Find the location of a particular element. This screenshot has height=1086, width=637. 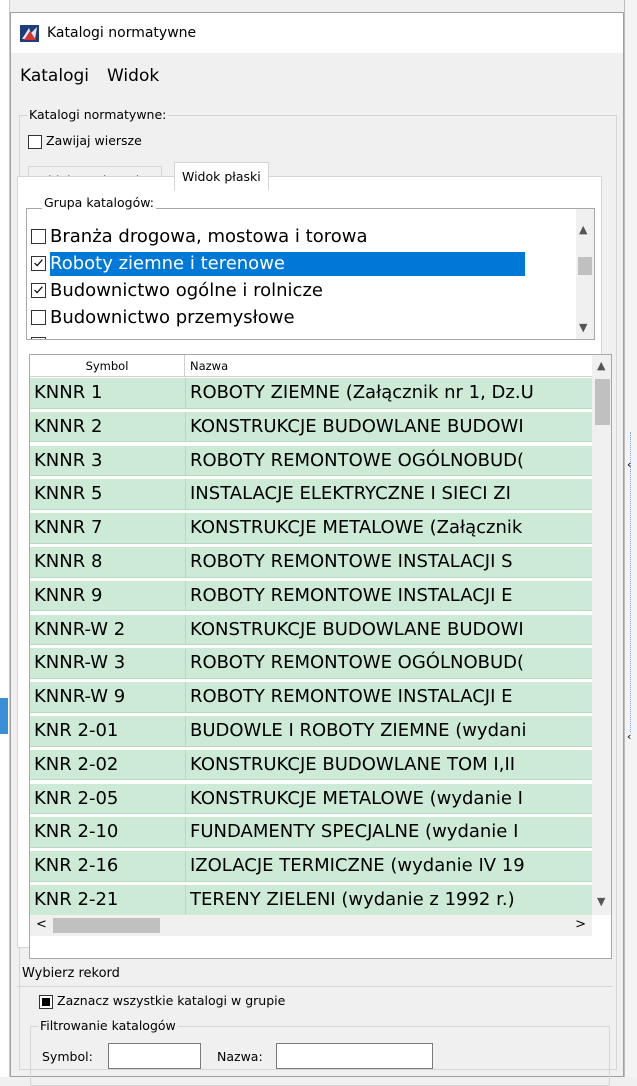

list-item: Roboty ziemne i terenowe is located at coordinates (301, 263).